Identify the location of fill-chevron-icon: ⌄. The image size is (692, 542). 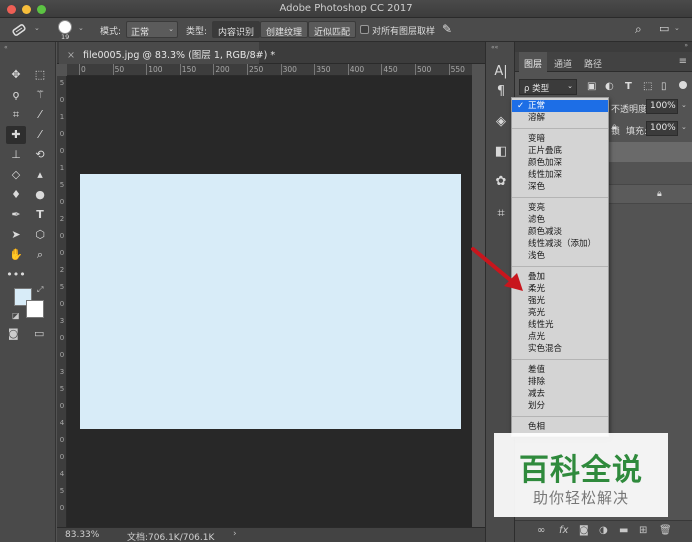
(684, 127).